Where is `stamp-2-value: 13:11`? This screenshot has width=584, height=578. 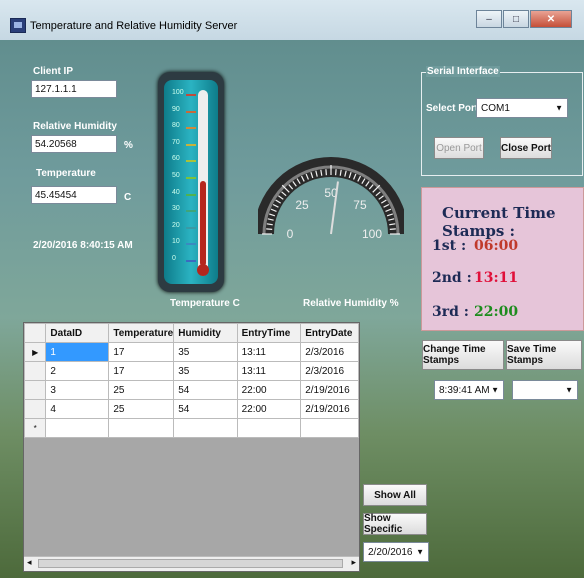 stamp-2-value: 13:11 is located at coordinates (496, 278).